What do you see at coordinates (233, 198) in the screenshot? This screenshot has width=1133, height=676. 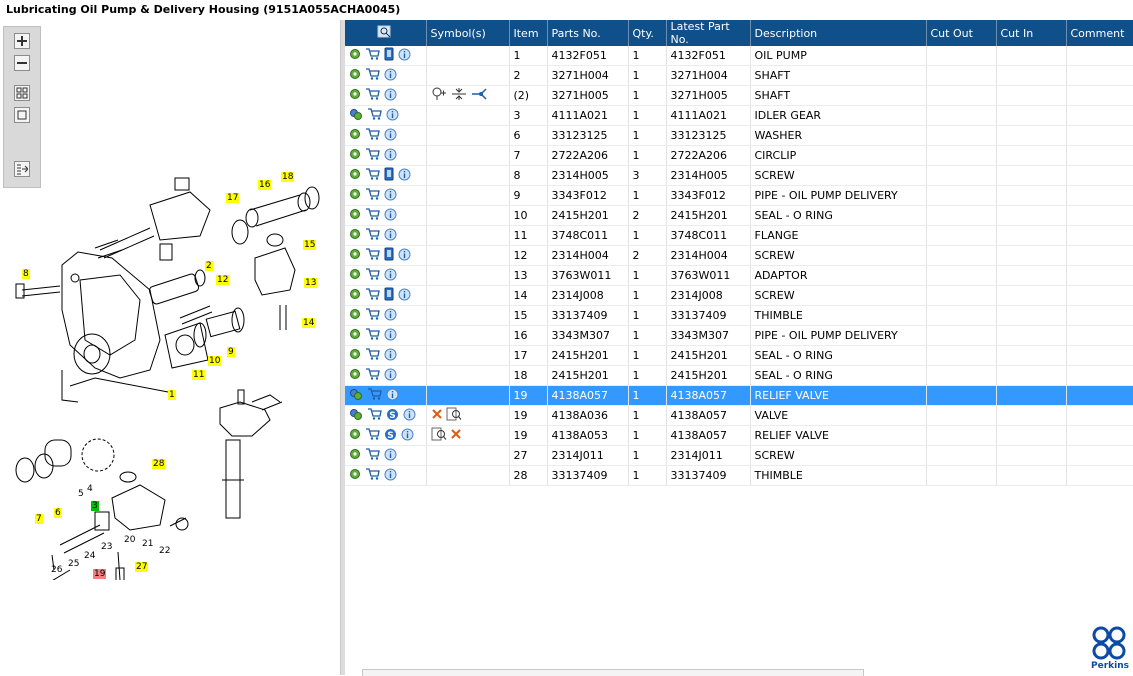 I see `callout-17: 17` at bounding box center [233, 198].